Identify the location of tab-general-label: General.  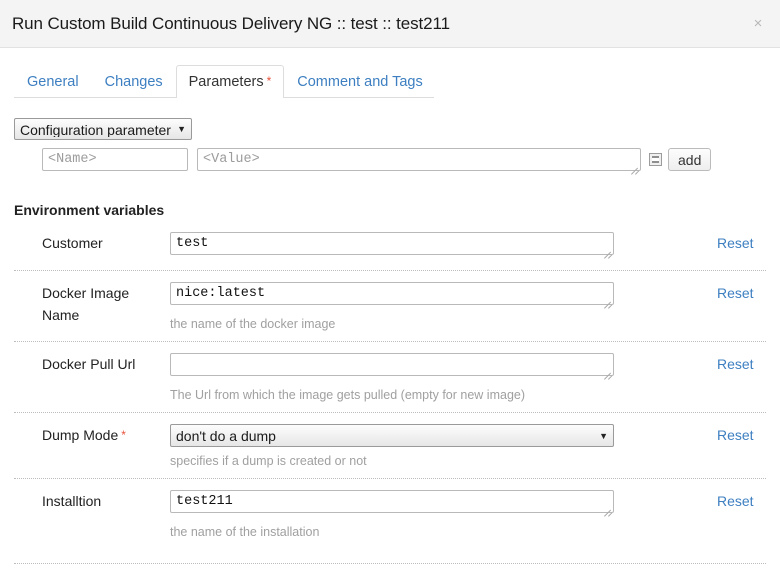
(53, 82).